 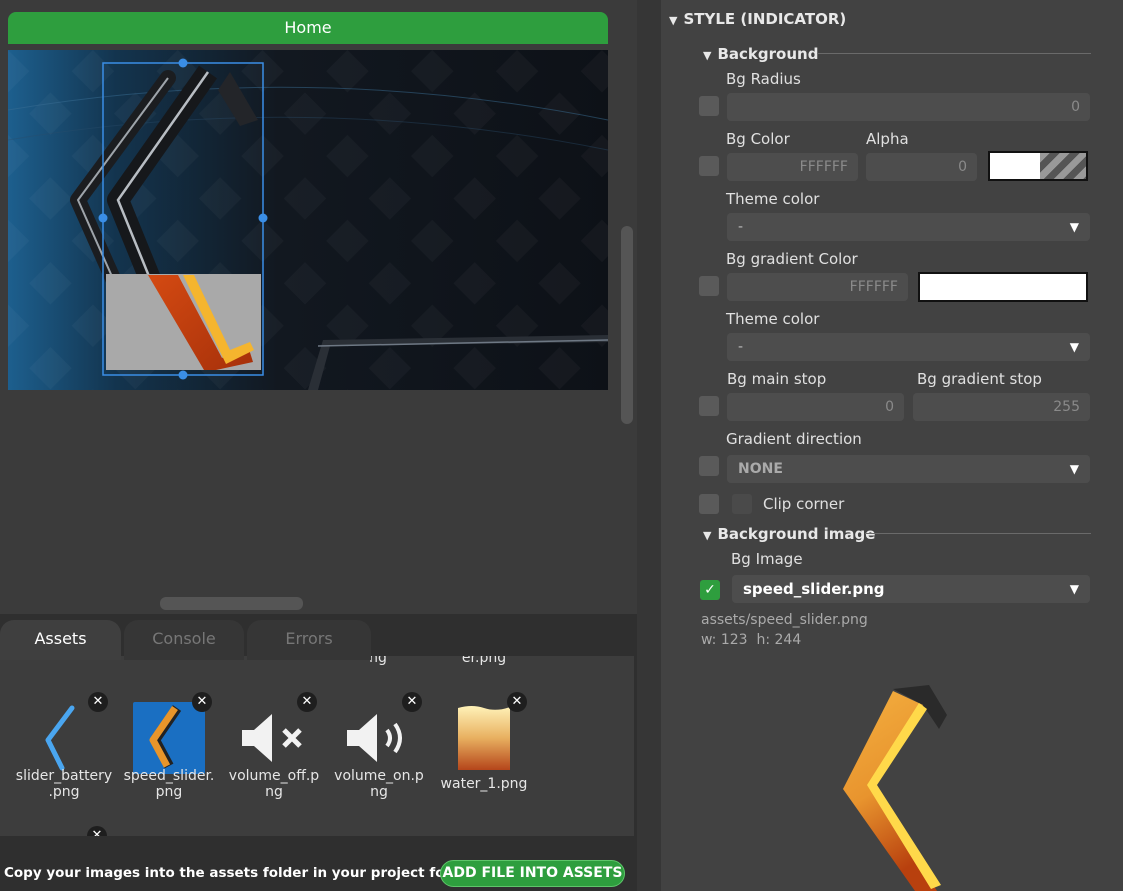 I want to click on clip-corner-label: Clip corner, so click(x=804, y=504).